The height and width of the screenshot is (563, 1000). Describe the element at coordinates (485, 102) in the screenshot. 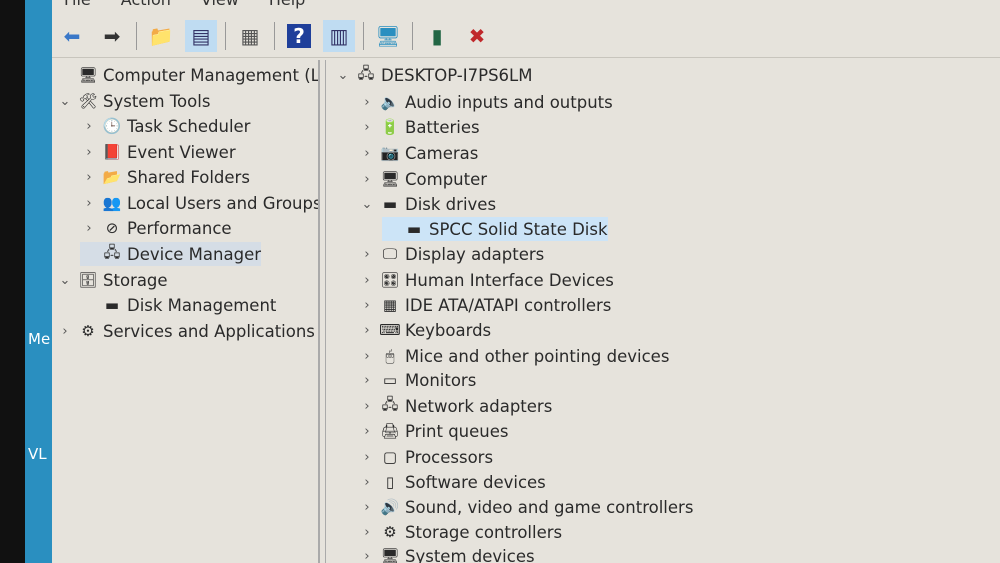

I see `tree-item: › 🔈 Audio inputs and outputs` at that location.